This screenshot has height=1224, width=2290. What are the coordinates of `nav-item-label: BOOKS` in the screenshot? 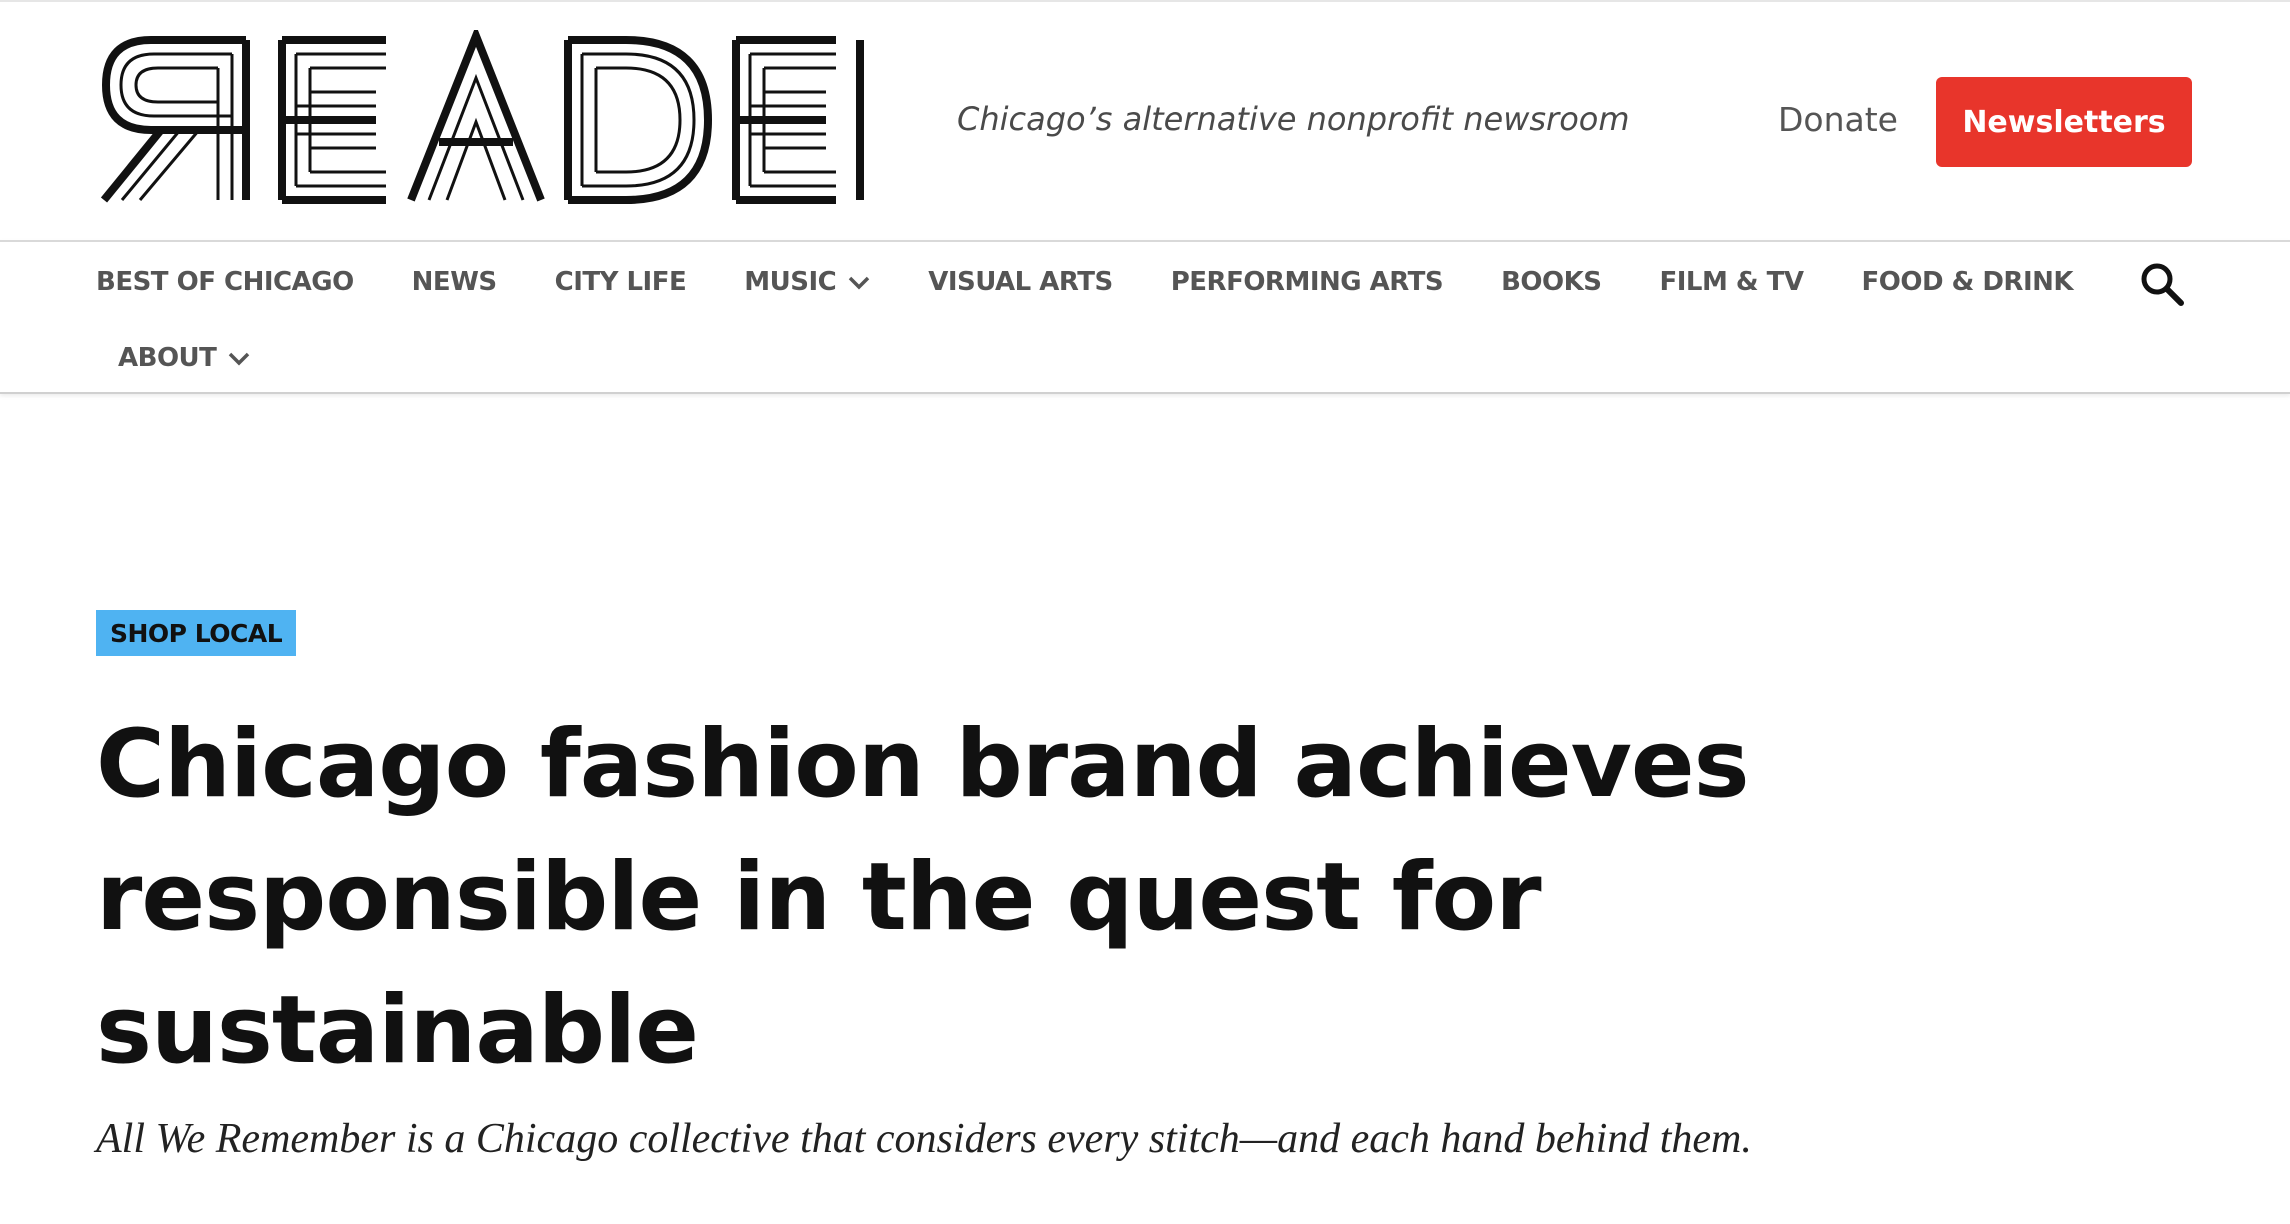 It's located at (1551, 282).